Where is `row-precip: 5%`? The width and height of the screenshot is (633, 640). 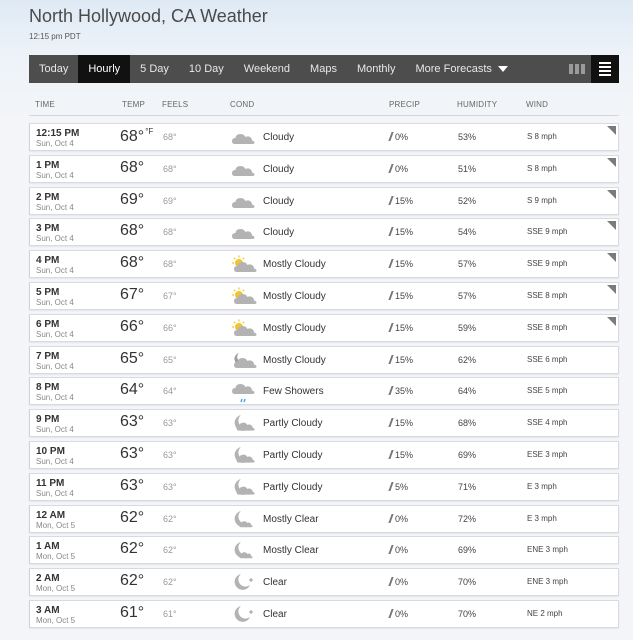 row-precip: 5% is located at coordinates (402, 486).